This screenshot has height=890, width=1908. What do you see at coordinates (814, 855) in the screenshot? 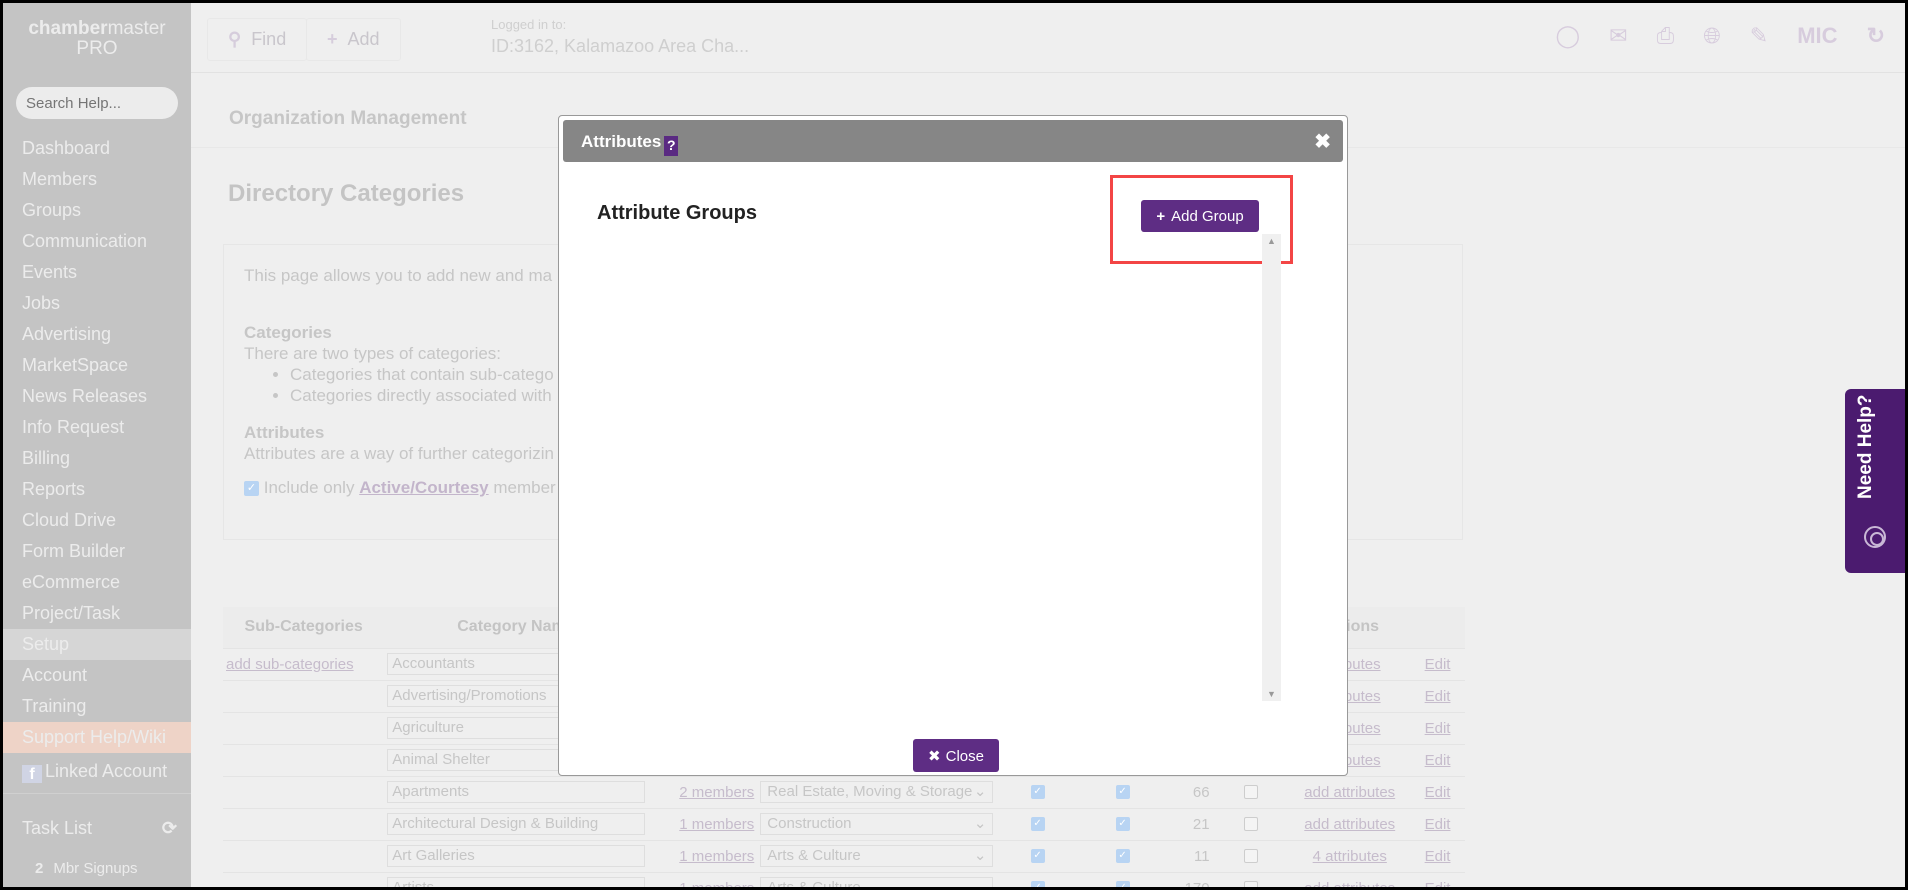
I see `category-group-value: Arts & Culture` at bounding box center [814, 855].